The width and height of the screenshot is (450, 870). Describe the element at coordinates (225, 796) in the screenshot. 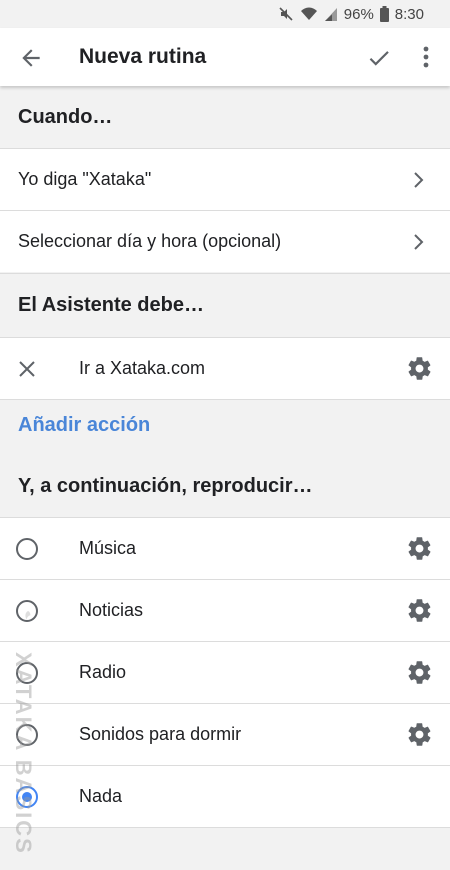

I see `option-nada: Nada` at that location.